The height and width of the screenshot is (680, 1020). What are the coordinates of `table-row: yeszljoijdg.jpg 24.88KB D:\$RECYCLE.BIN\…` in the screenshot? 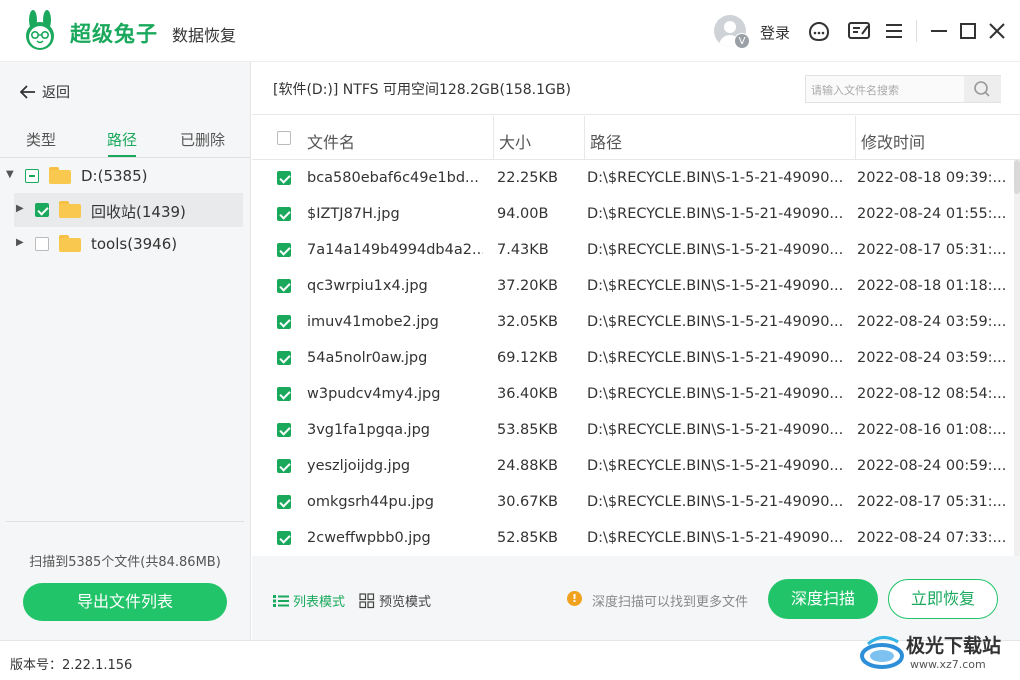 It's located at (634, 466).